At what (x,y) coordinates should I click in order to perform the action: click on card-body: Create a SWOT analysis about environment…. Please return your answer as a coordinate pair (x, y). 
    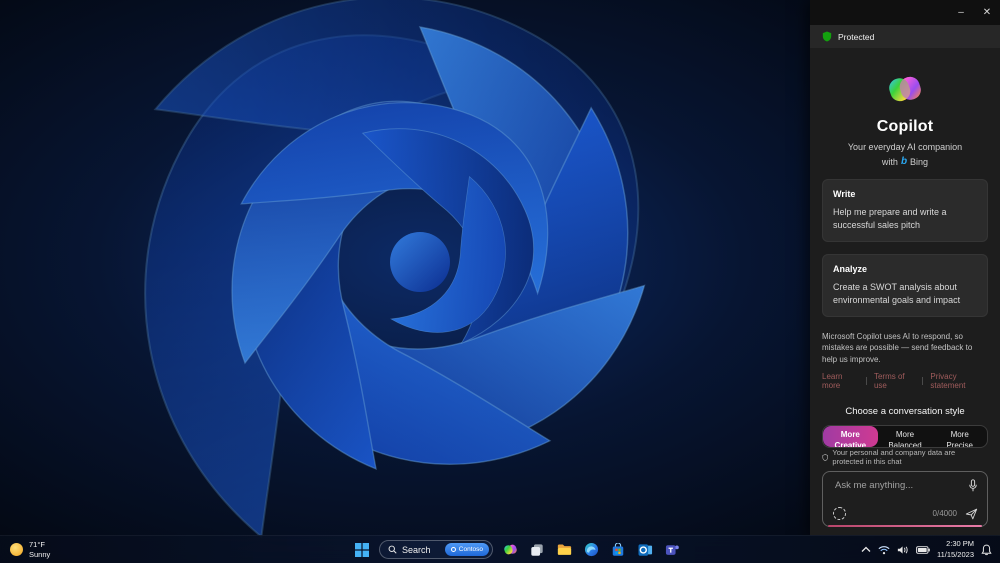
    Looking at the image, I should click on (897, 294).